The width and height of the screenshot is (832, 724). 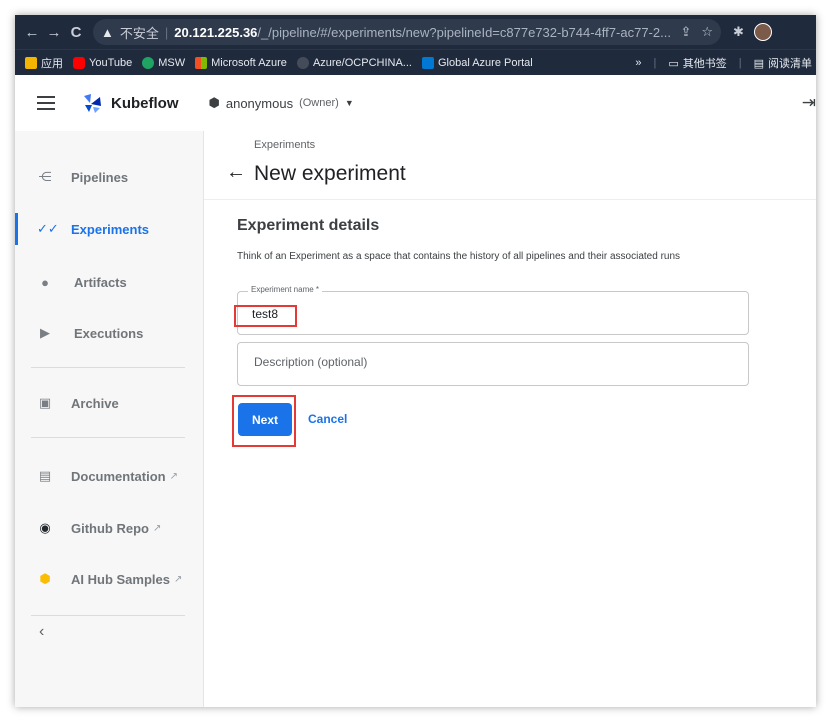 I want to click on logout-icon: ⇥, so click(x=809, y=103).